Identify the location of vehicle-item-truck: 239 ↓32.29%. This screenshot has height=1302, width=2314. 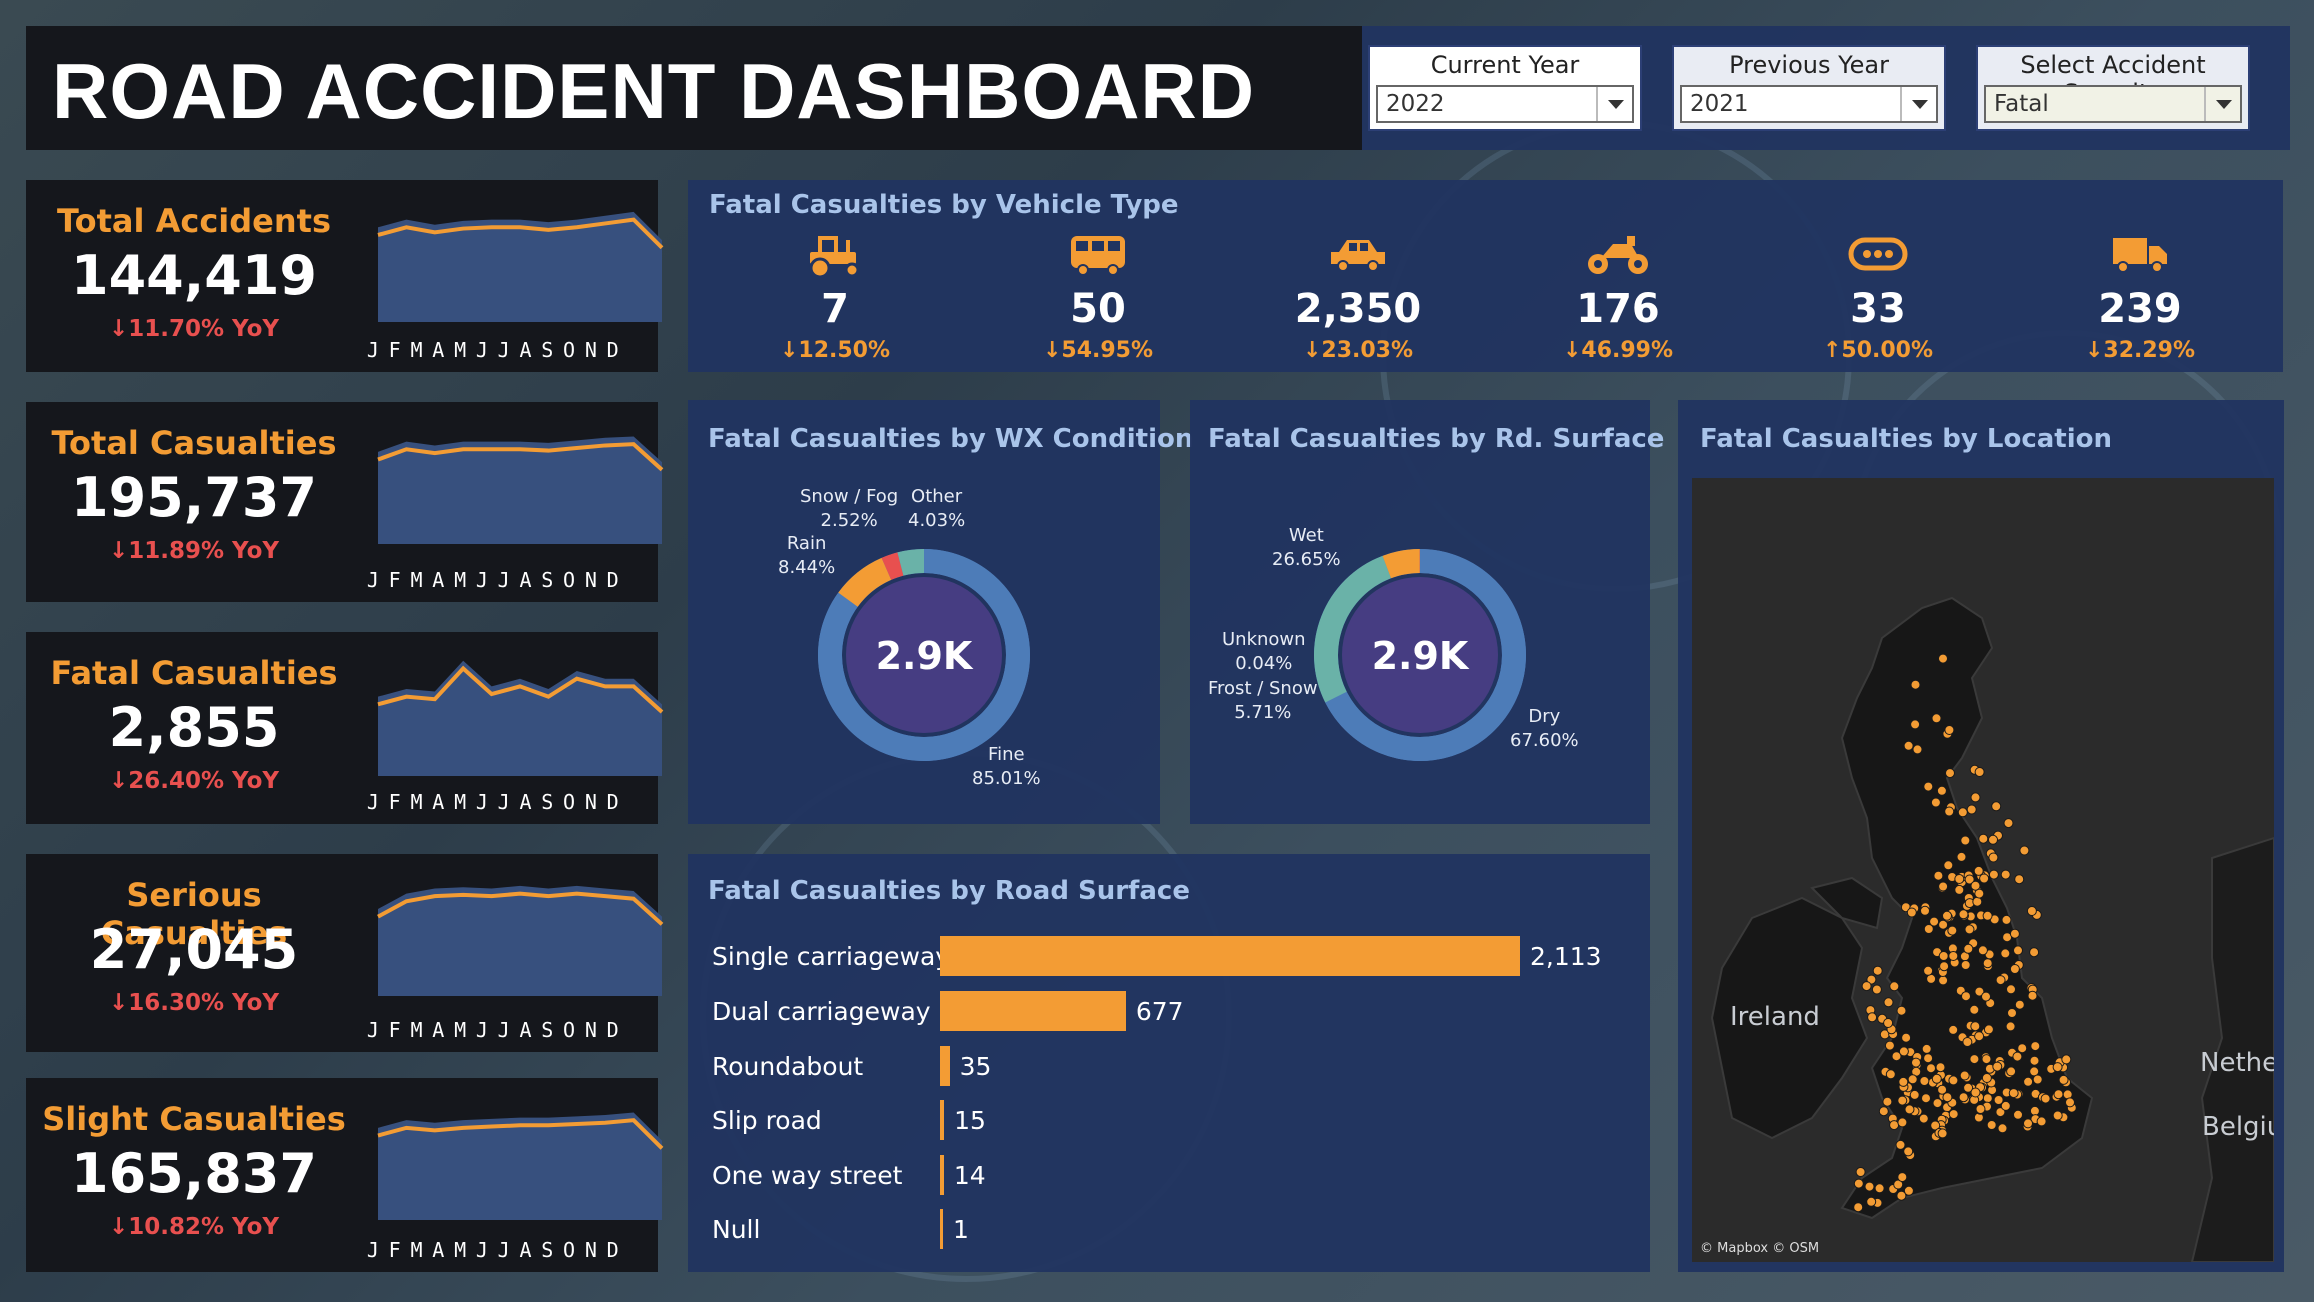
(2140, 297).